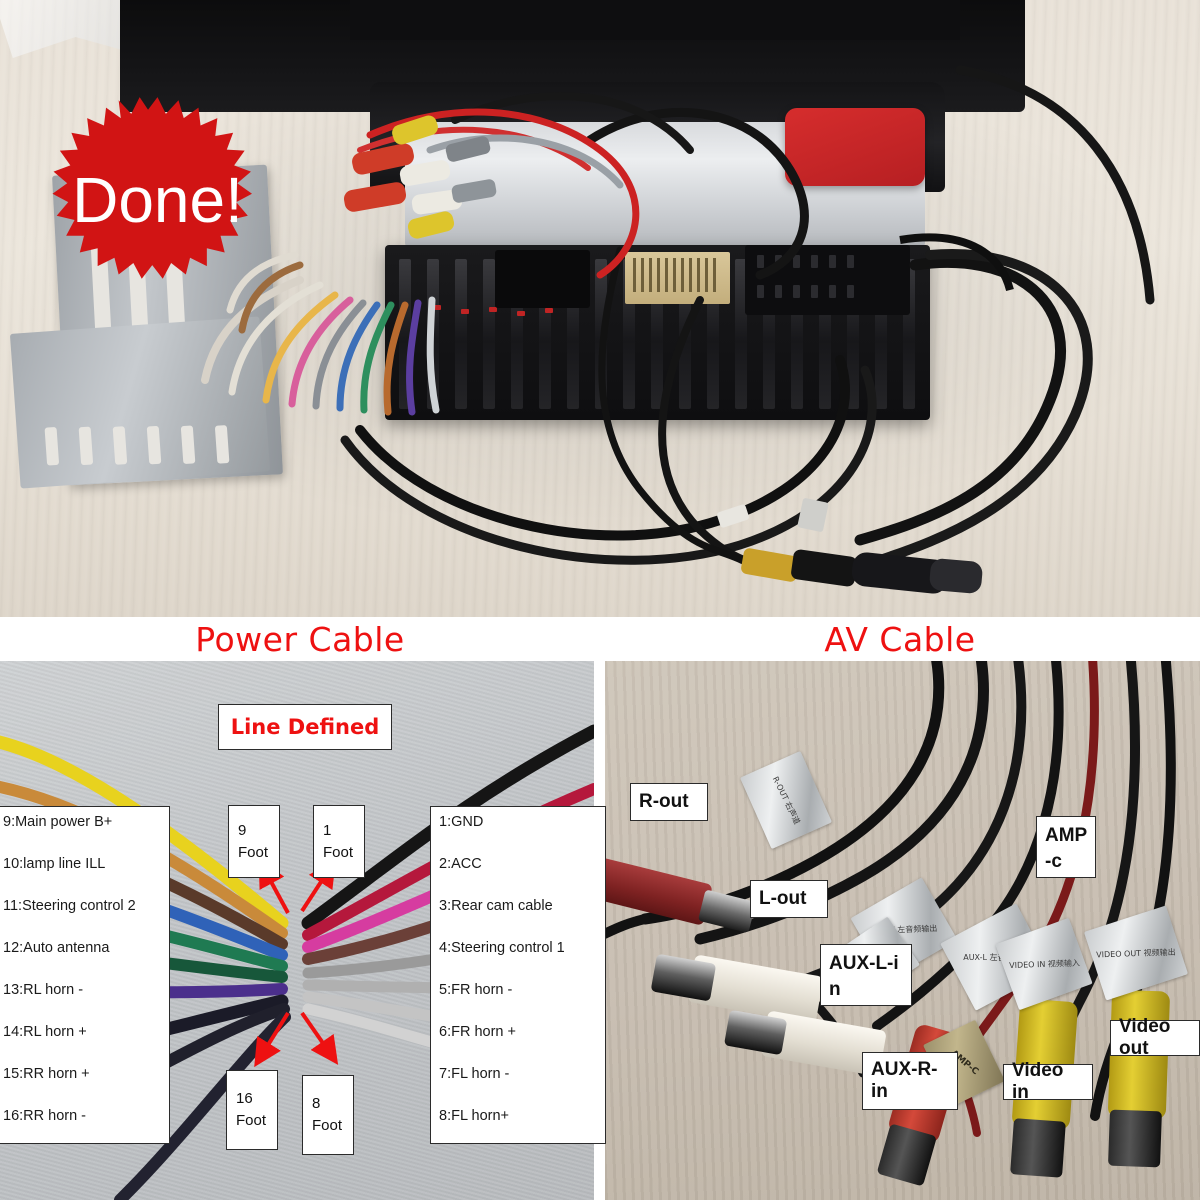  I want to click on pin-callout-1: 1 Foot, so click(339, 841).